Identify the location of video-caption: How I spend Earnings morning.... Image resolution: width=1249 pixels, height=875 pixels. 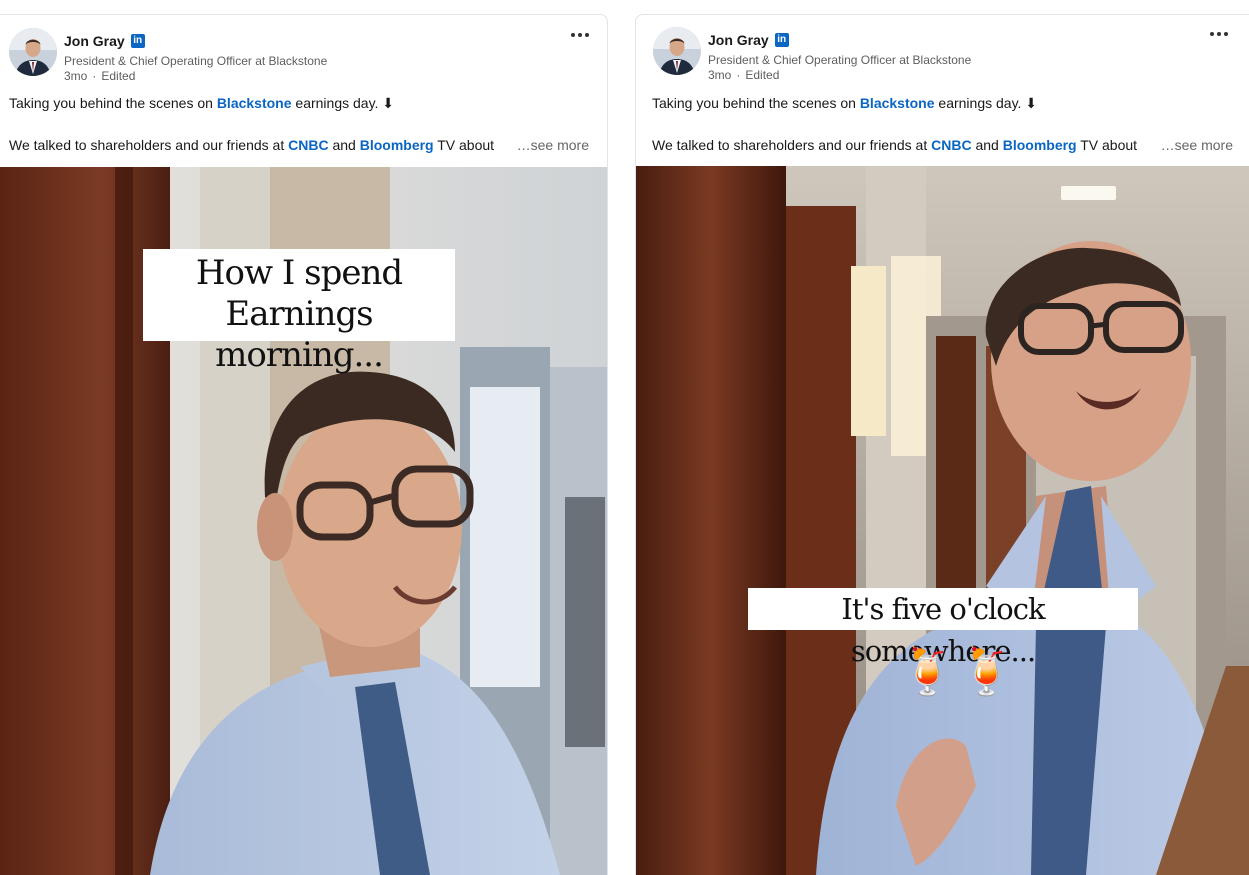
(299, 312).